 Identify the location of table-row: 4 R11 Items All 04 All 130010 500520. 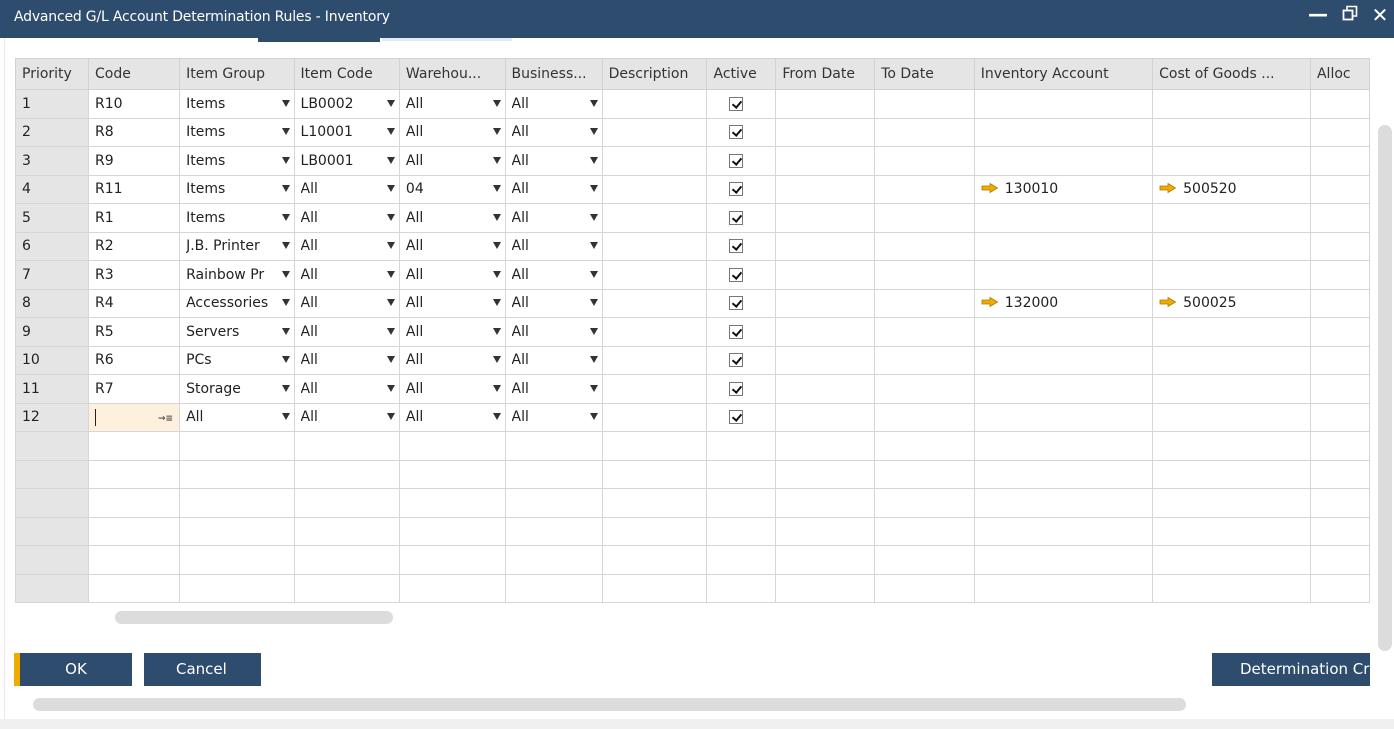
(692, 189).